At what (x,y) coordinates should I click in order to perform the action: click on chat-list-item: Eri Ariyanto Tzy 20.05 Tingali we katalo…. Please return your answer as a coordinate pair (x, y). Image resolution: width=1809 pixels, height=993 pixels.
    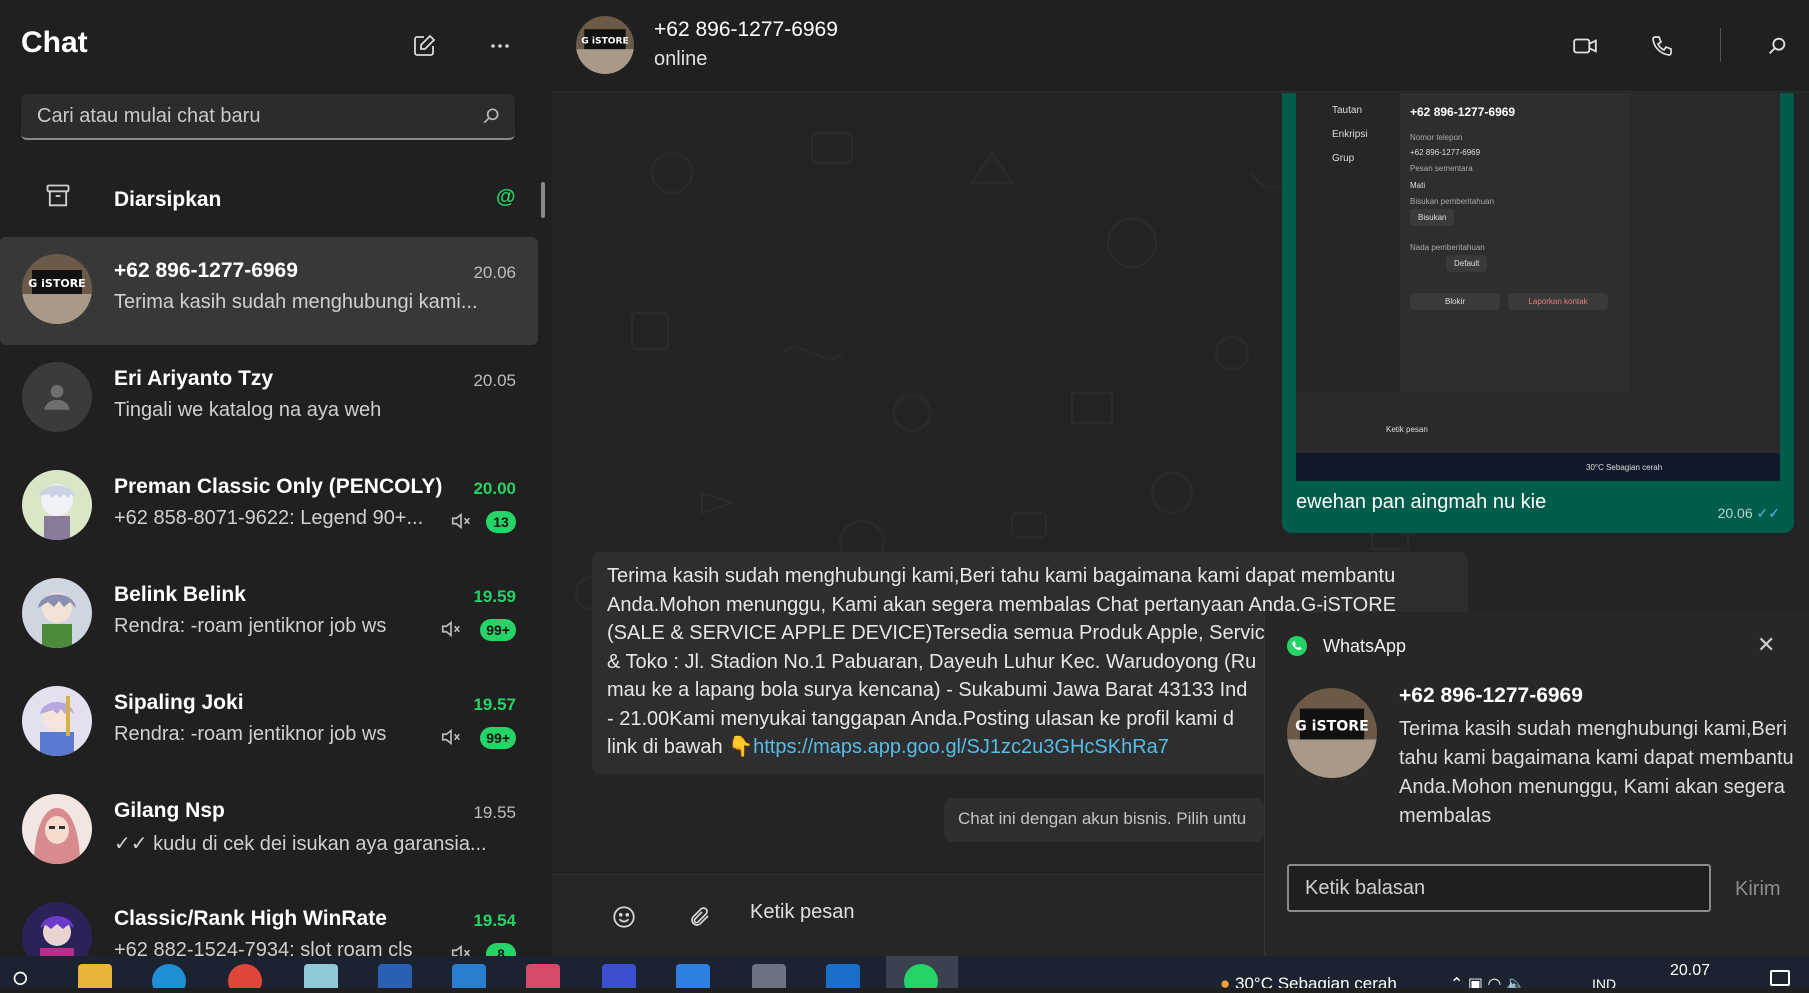
    Looking at the image, I should click on (269, 399).